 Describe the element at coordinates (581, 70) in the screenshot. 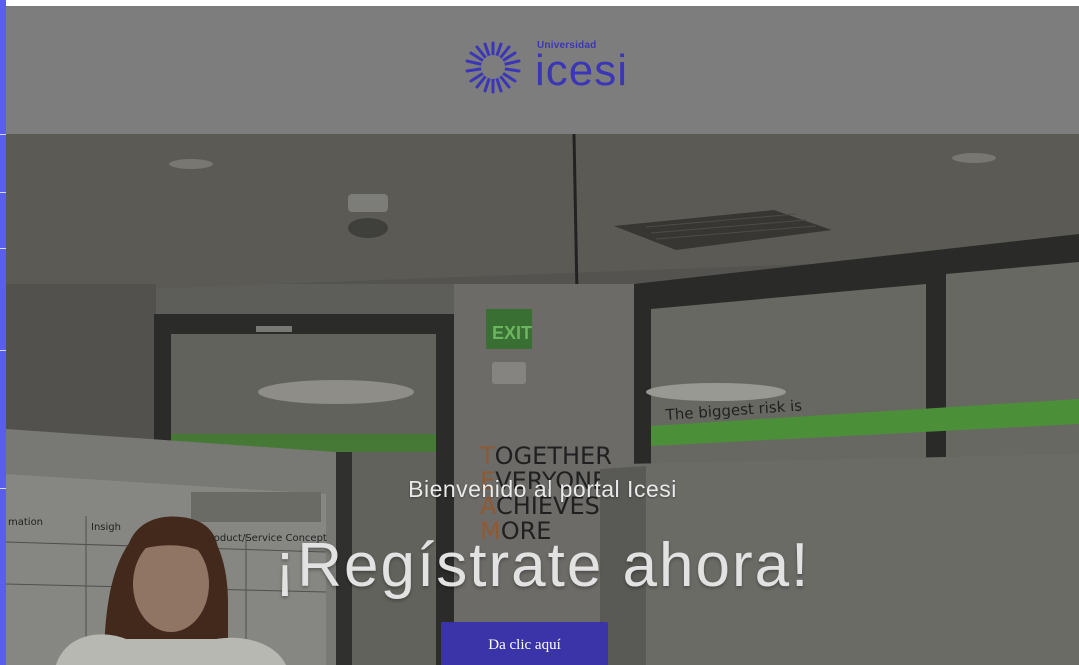

I see `logo-icesi-text: icesi` at that location.